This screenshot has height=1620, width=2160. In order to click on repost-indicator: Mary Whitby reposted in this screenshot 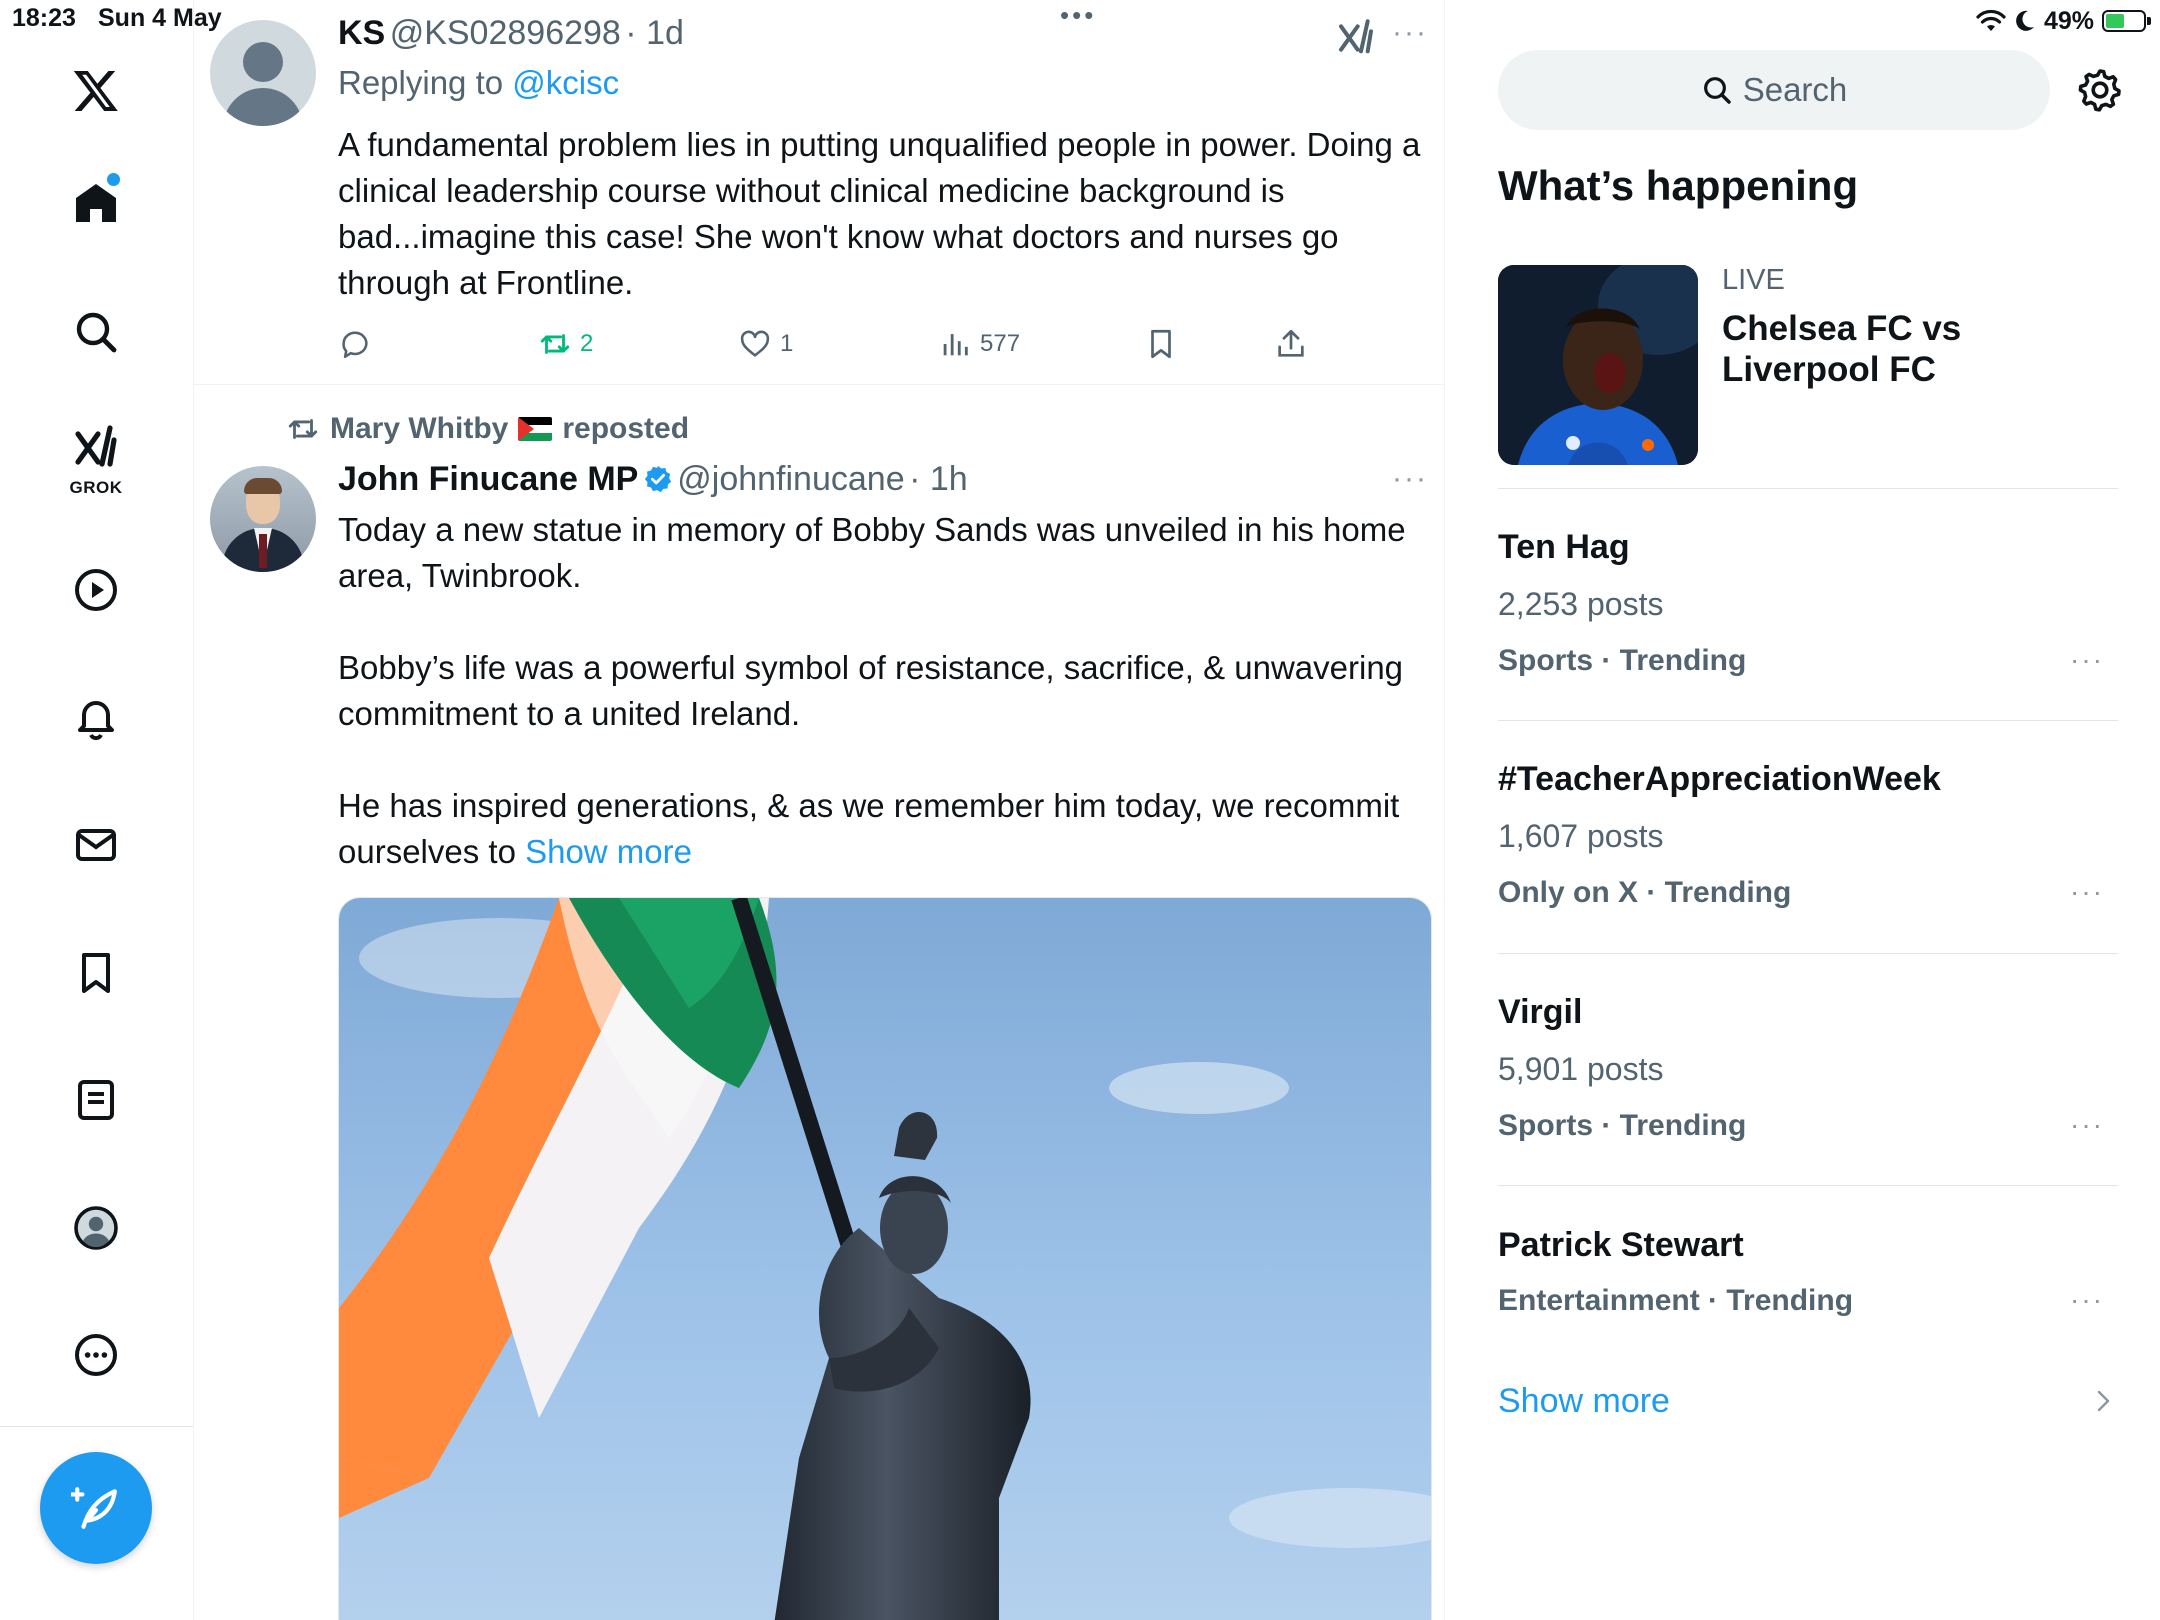, I will do `click(487, 429)`.